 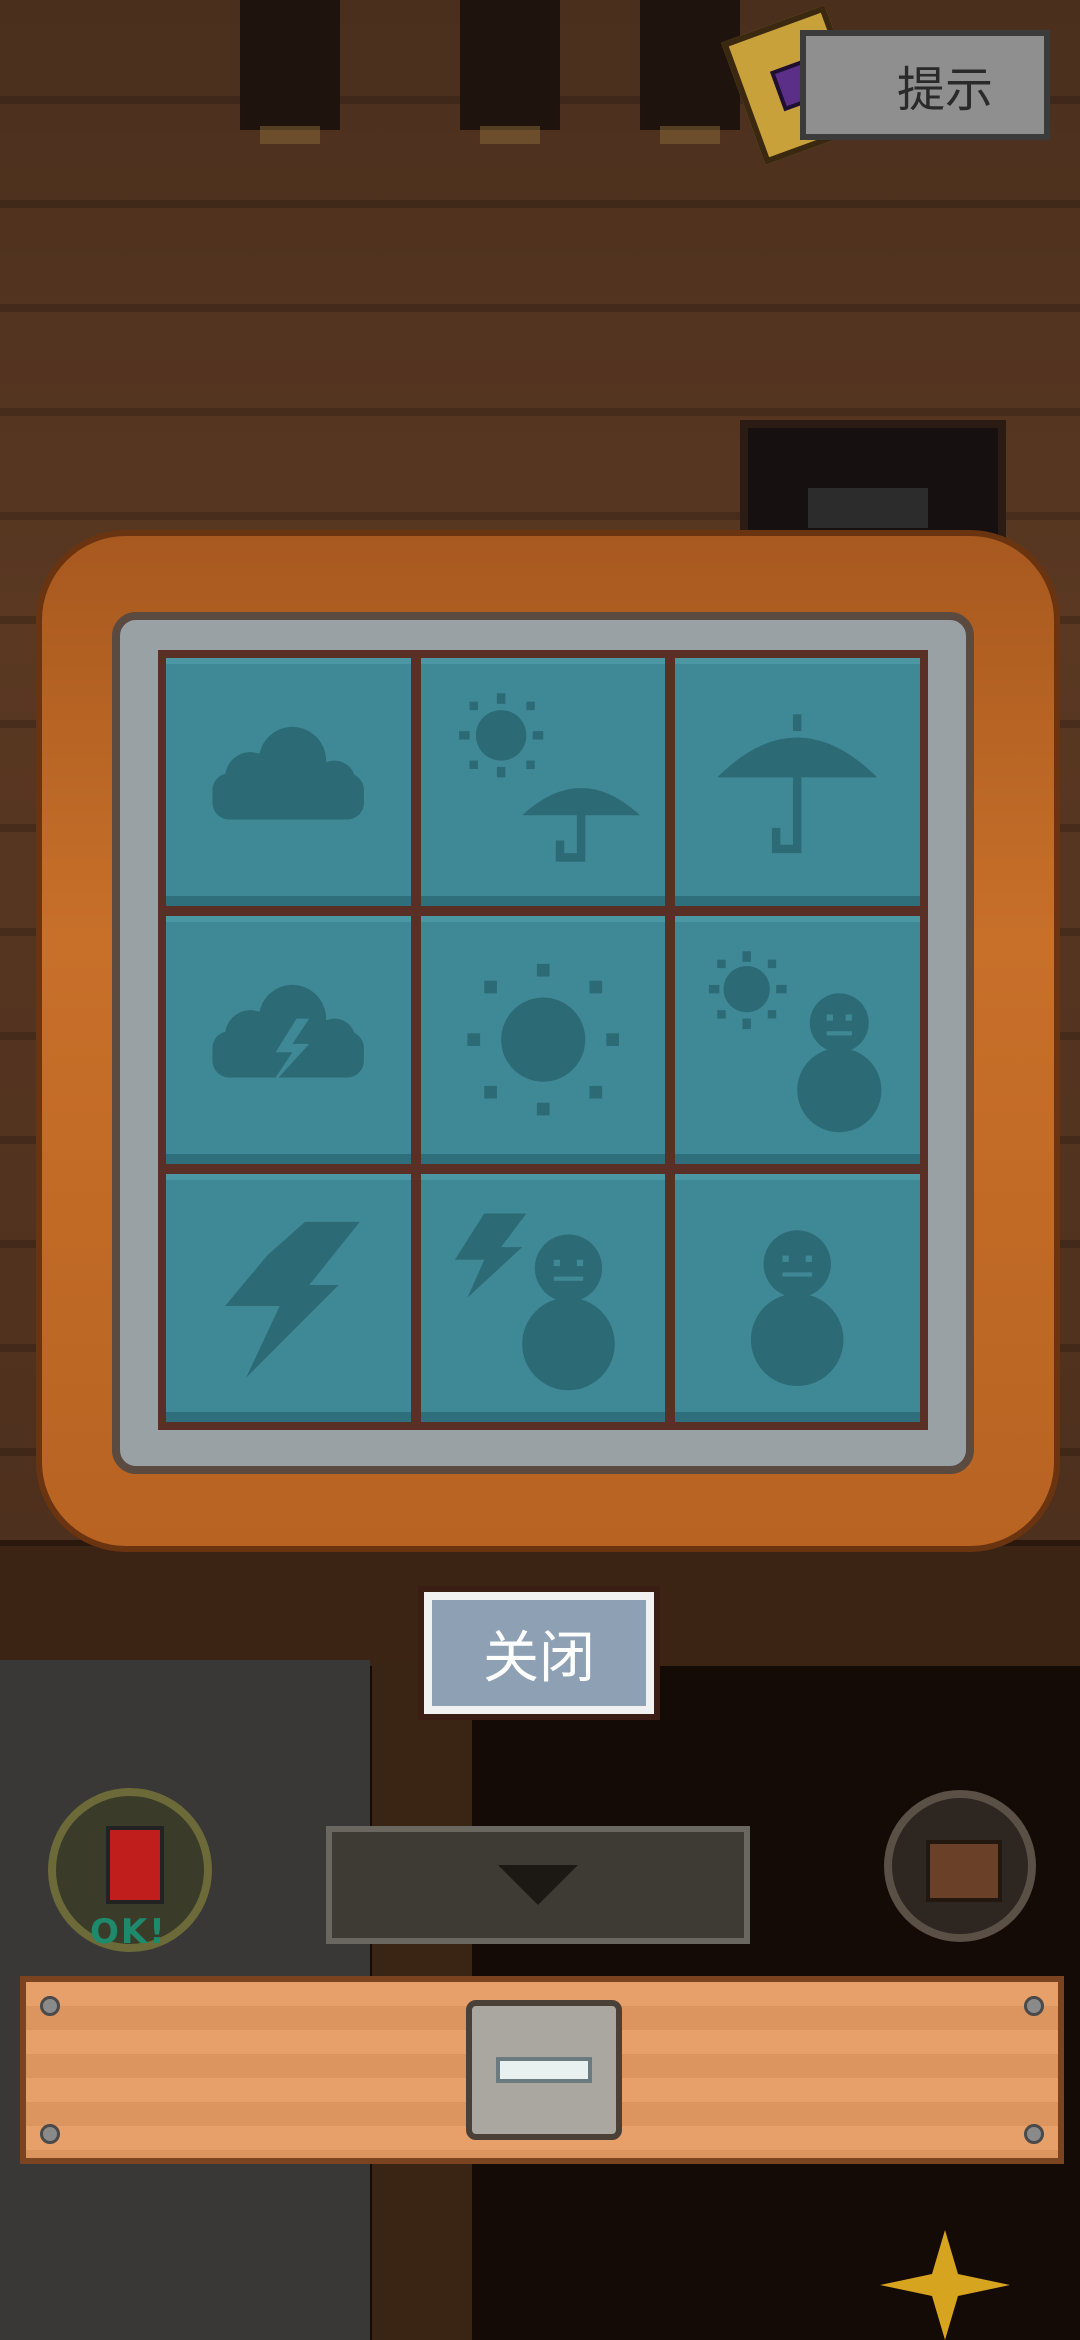 What do you see at coordinates (944, 90) in the screenshot?
I see `hint-label: 提示` at bounding box center [944, 90].